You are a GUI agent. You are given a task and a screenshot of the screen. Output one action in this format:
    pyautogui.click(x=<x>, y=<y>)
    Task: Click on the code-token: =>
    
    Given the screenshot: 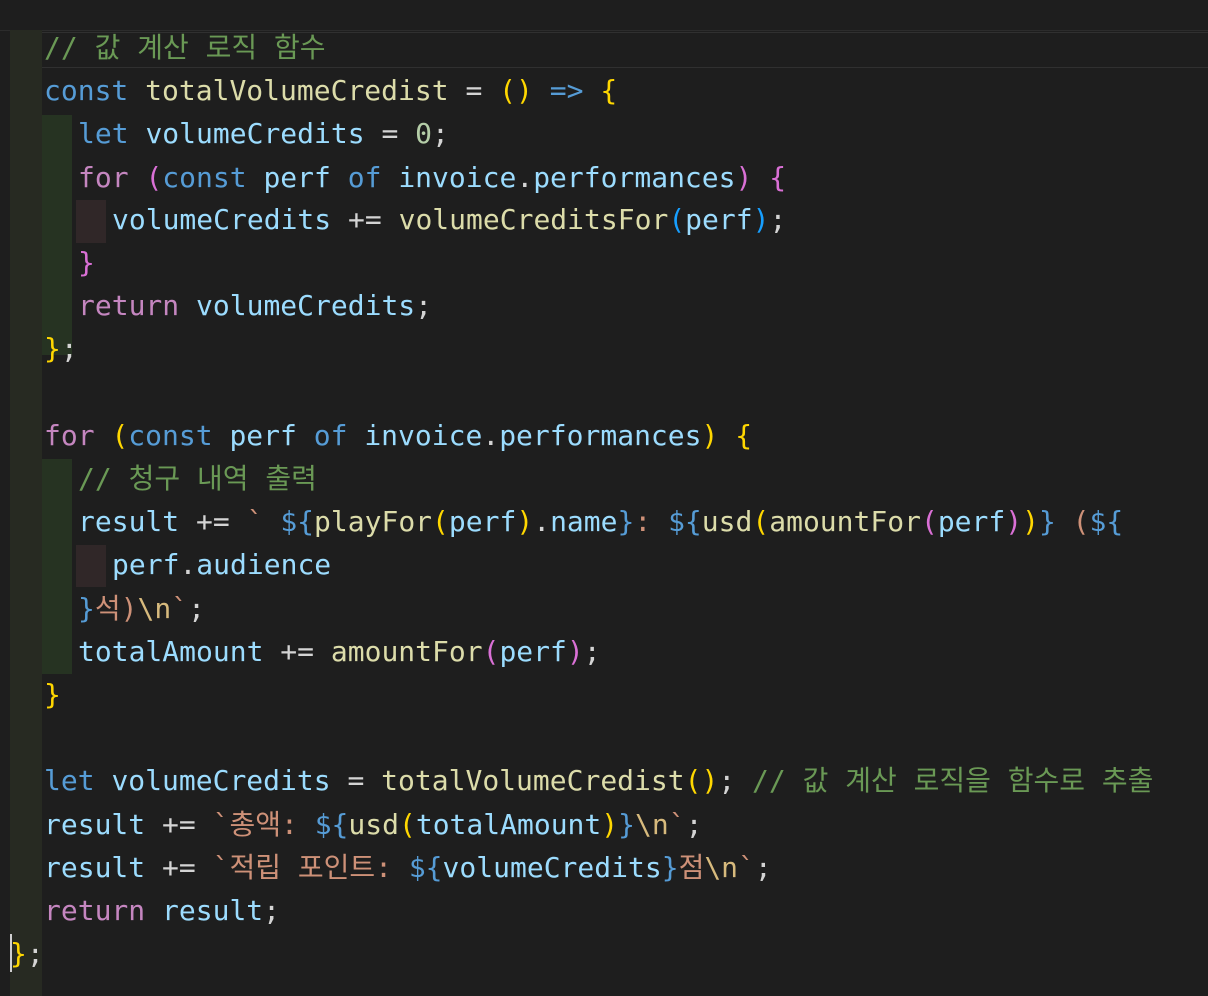 What is the action you would take?
    pyautogui.click(x=566, y=90)
    